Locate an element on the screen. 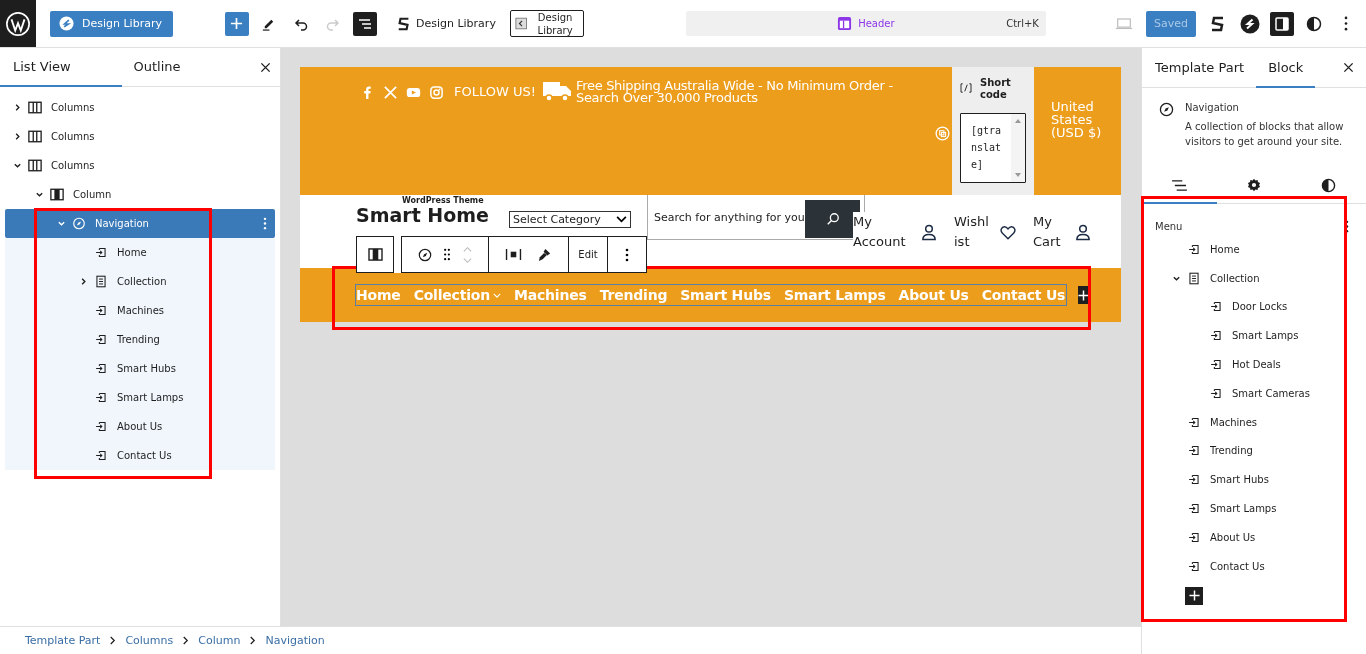 The height and width of the screenshot is (654, 1366). breadcrumb-link: Column is located at coordinates (219, 640).